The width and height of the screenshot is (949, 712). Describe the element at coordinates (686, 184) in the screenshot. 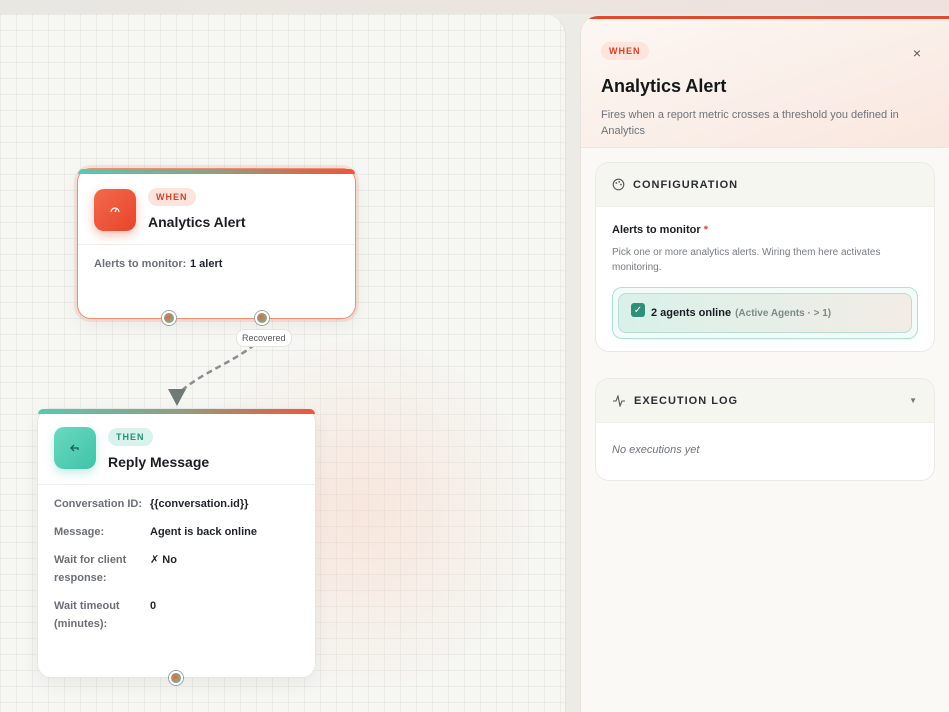

I see `configuration-heading: CONFIGURATION` at that location.